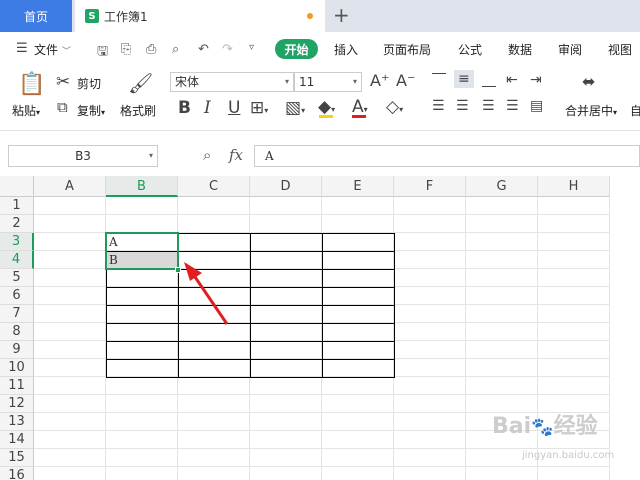 The image size is (640, 480). I want to click on arrow-head, so click(193, 271).